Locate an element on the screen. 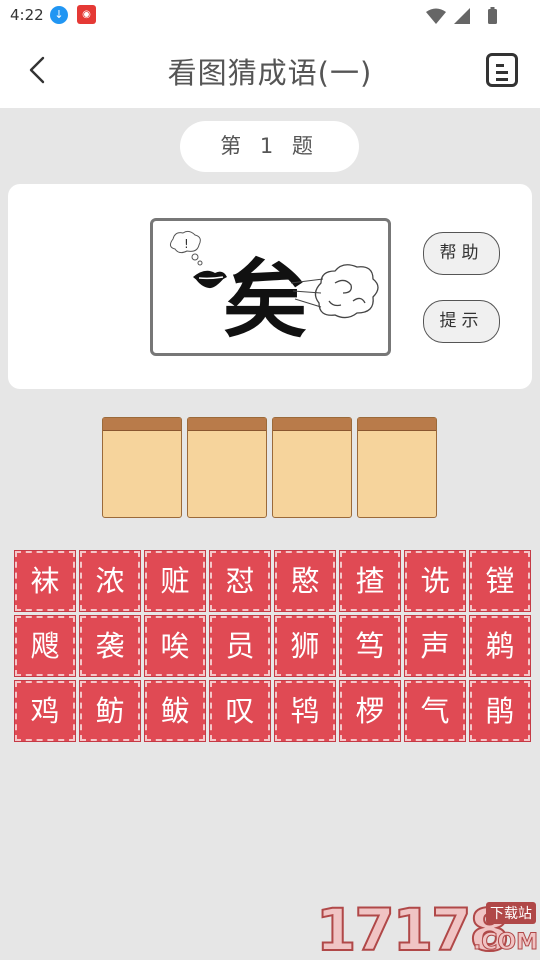  char-tile: 袭 is located at coordinates (110, 646).